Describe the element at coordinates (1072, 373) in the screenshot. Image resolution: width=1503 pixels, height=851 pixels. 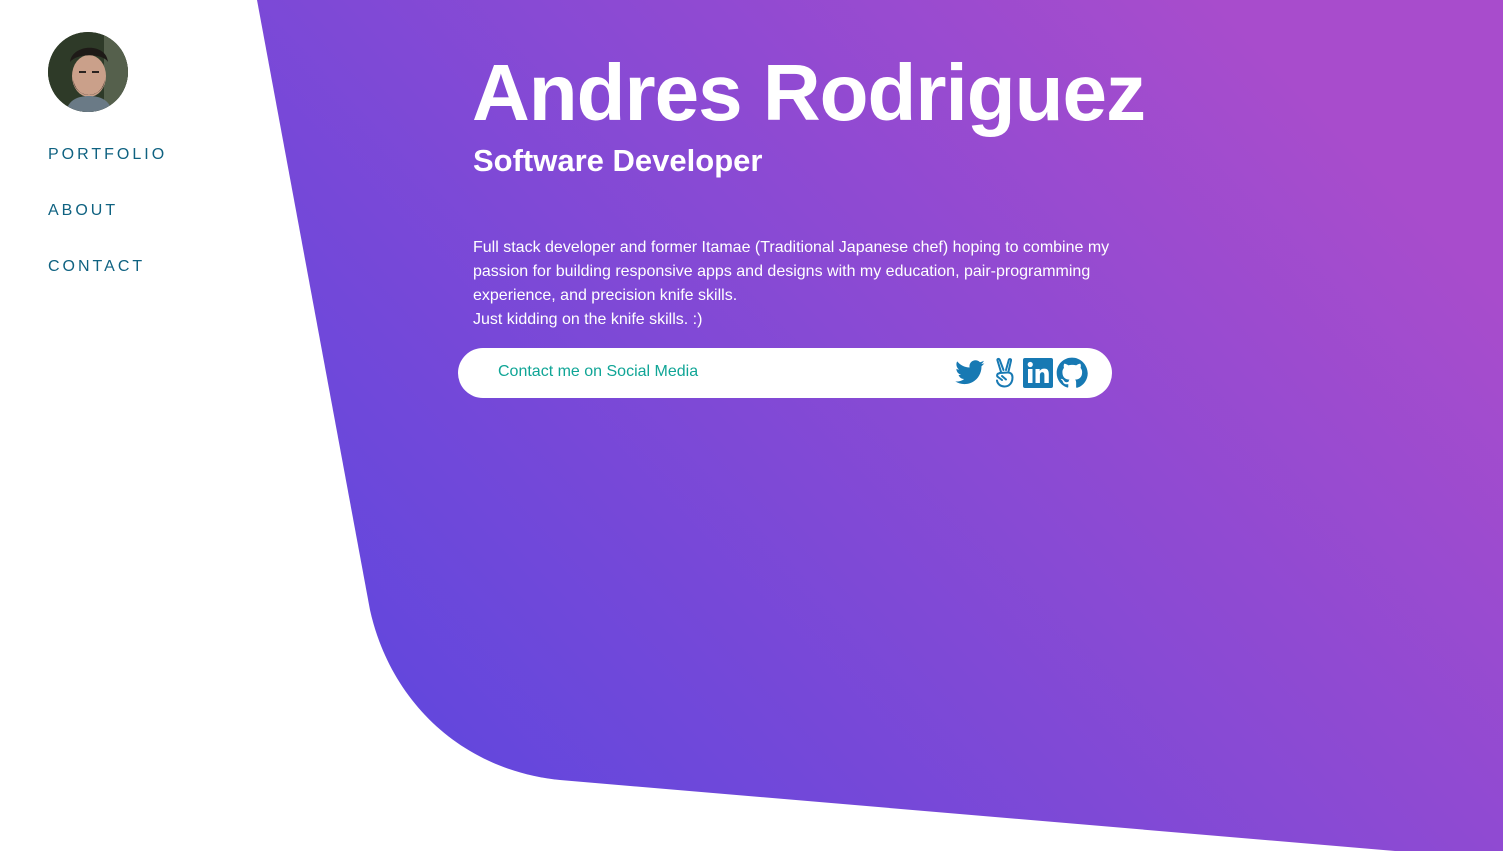
I see `github-icon` at that location.